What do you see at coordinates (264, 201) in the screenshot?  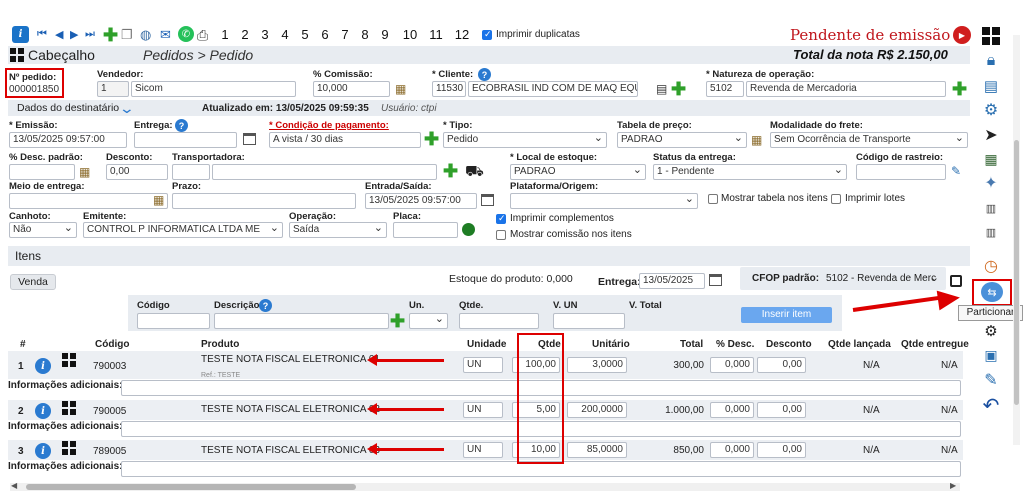 I see `term-field` at bounding box center [264, 201].